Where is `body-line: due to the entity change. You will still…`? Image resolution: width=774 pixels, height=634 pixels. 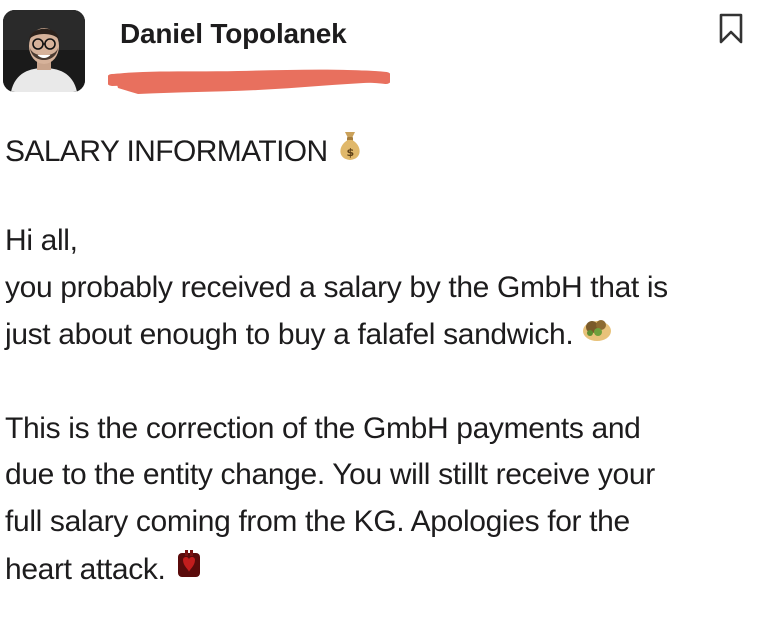 body-line: due to the entity change. You will still… is located at coordinates (330, 474).